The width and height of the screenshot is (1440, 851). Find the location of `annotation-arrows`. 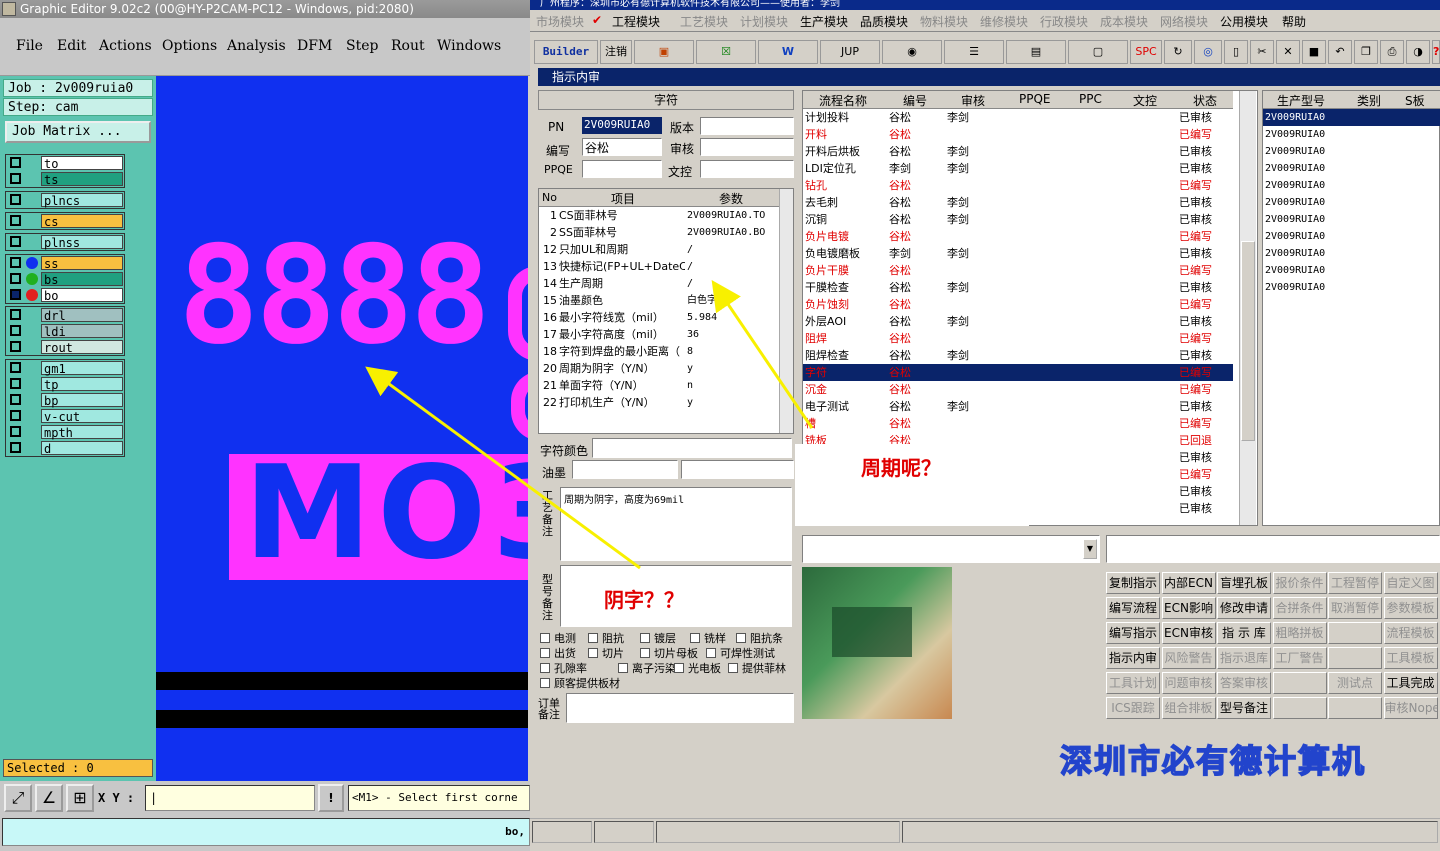

annotation-arrows is located at coordinates (589, 425).